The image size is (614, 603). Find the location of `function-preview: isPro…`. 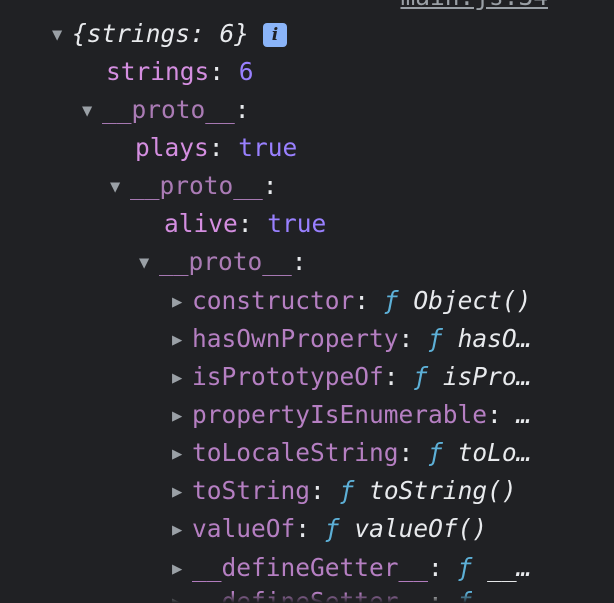

function-preview: isPro… is located at coordinates (487, 376).